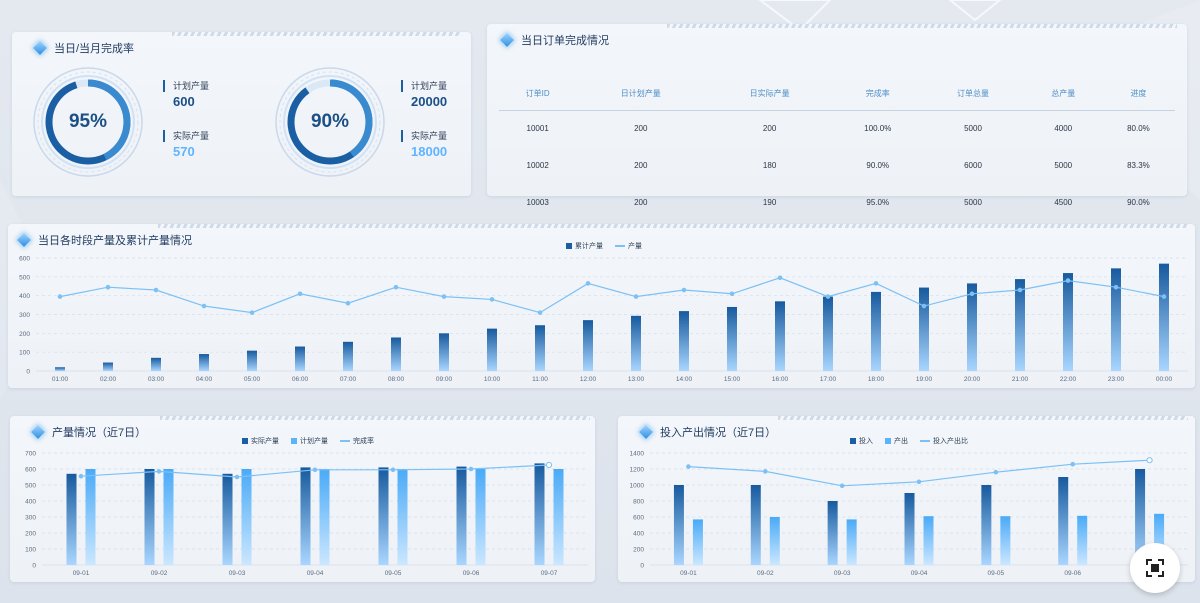 Image resolution: width=1200 pixels, height=603 pixels. I want to click on x-tick-label: 23:00, so click(1116, 379).